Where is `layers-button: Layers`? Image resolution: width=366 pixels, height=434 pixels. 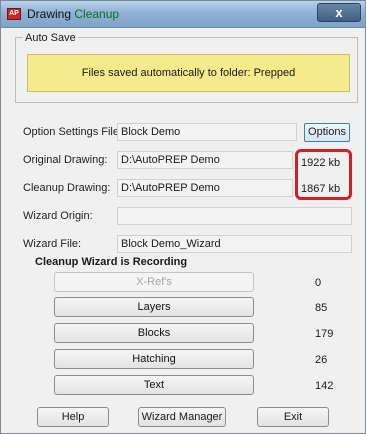
layers-button: Layers is located at coordinates (154, 307).